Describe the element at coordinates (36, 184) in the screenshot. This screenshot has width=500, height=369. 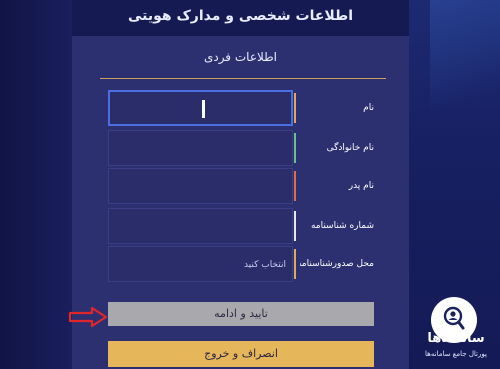
I see `background-left` at that location.